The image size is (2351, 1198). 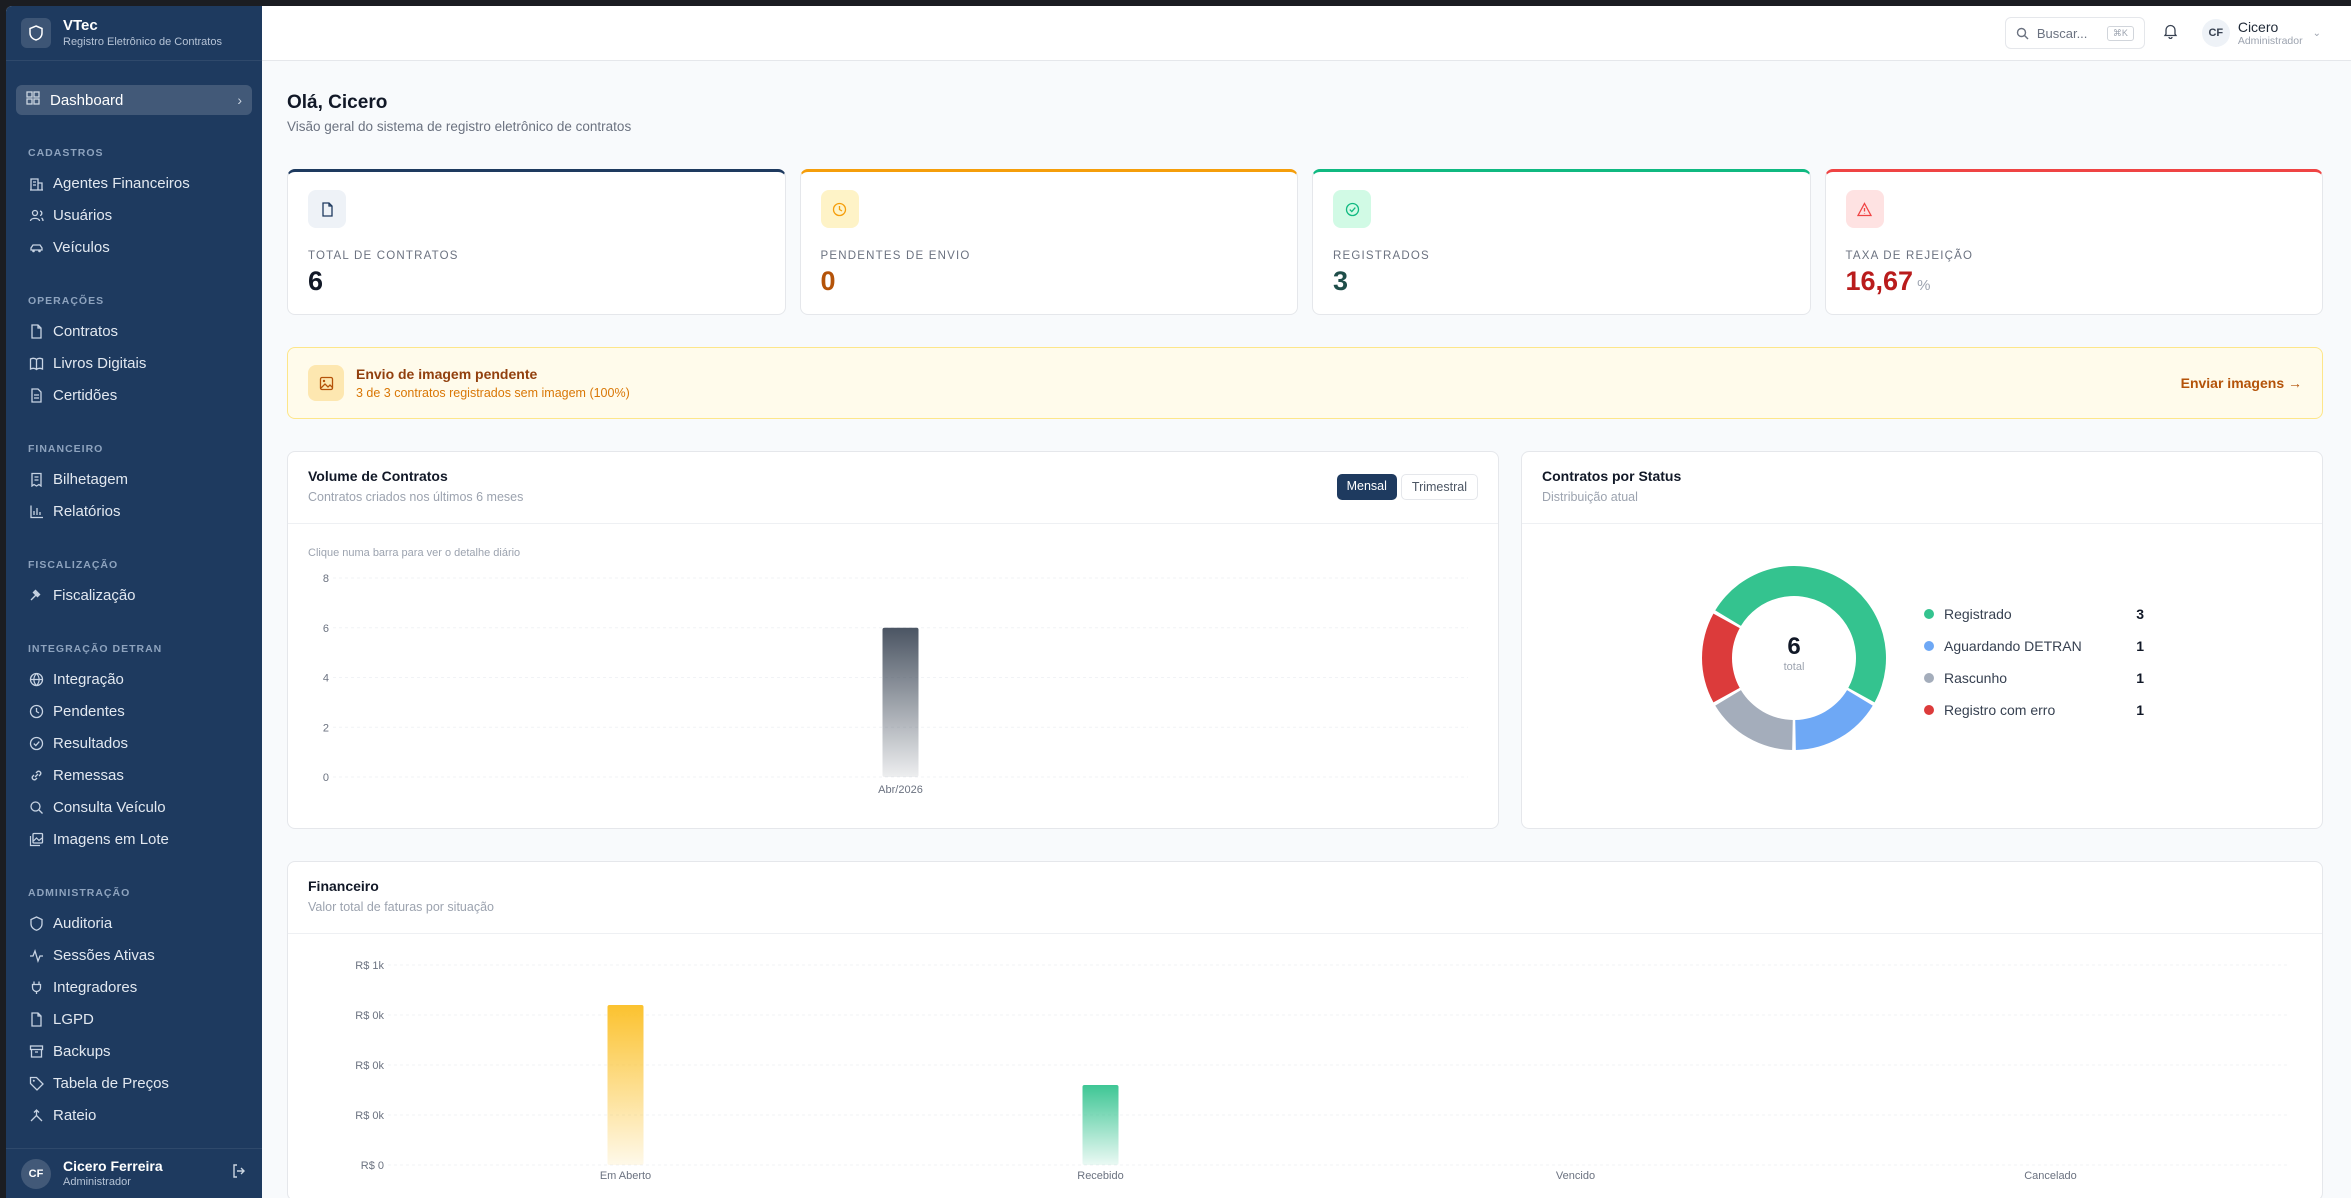 What do you see at coordinates (79, 893) in the screenshot?
I see `sidebar-section-title: ADMINISTRAÇÃO` at bounding box center [79, 893].